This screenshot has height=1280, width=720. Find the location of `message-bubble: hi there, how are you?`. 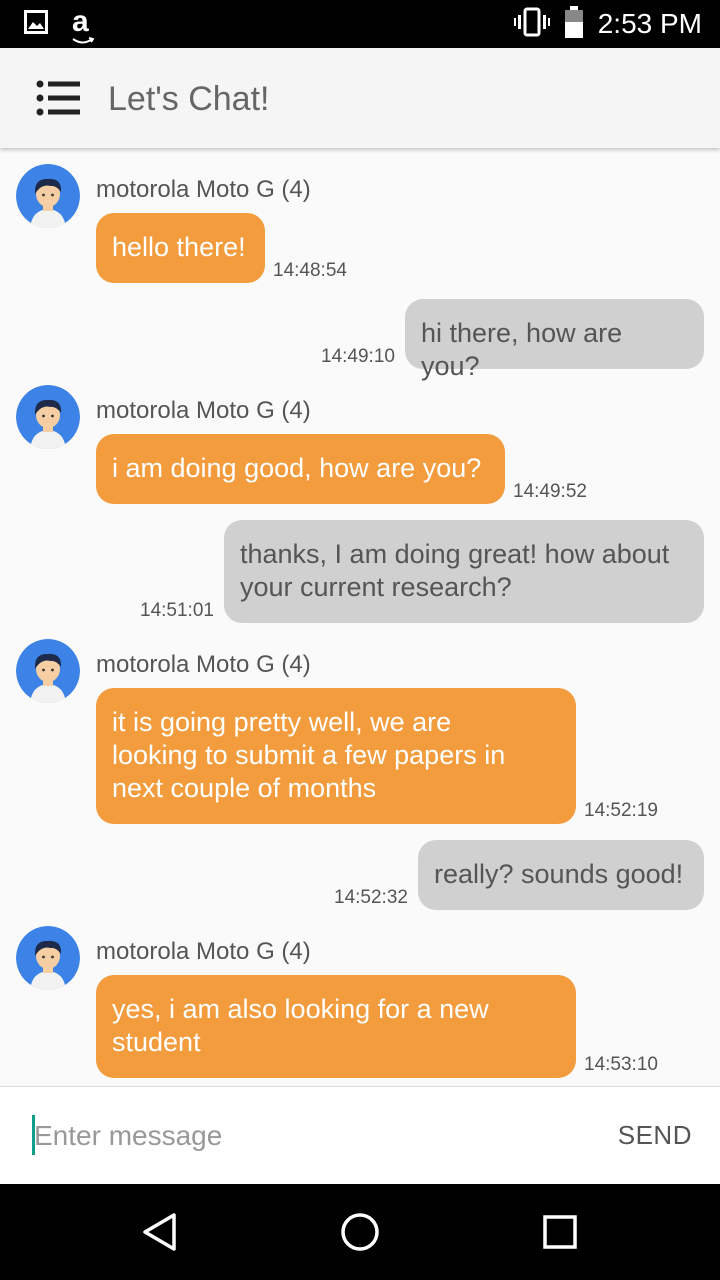

message-bubble: hi there, how are you? is located at coordinates (554, 340).